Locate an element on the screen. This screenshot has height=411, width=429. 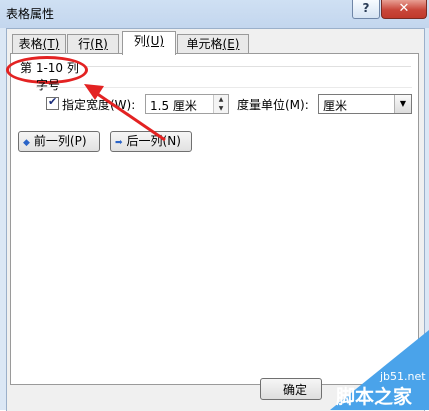
next-column-button: ➡ 后一列(N) is located at coordinates (151, 141).